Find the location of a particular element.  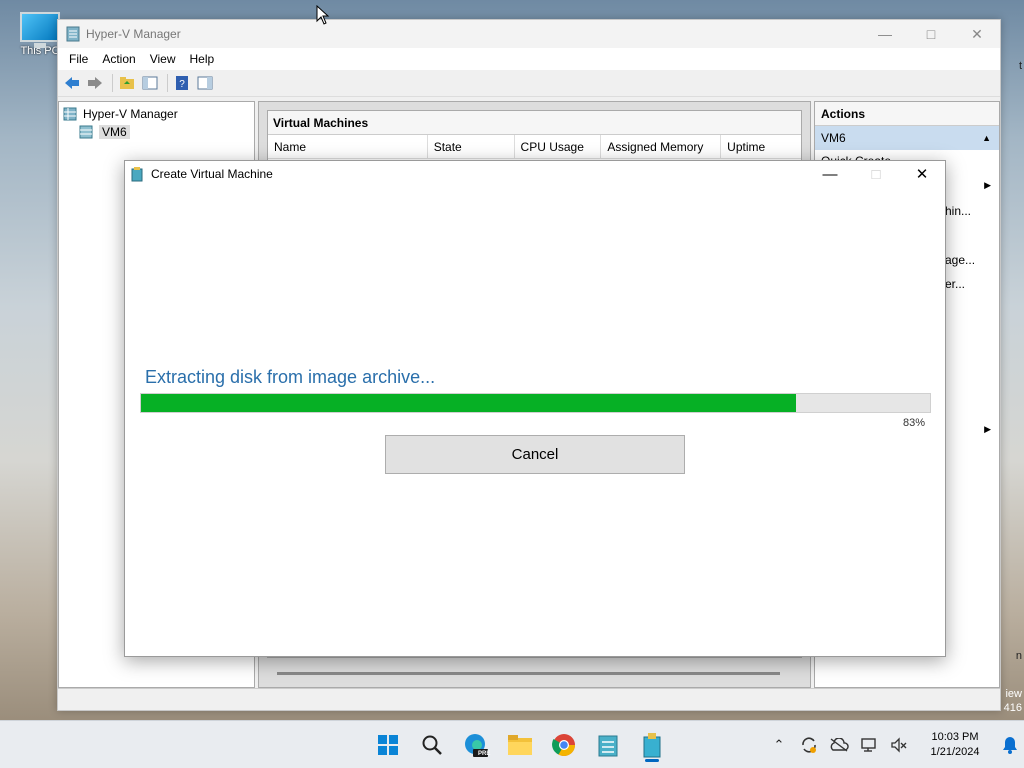

chrome-button is located at coordinates (564, 745).